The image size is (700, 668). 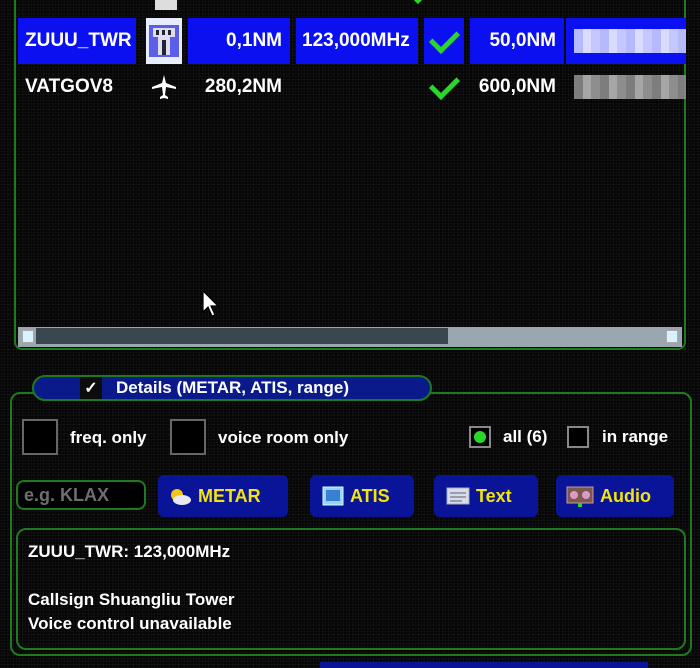 I want to click on voice-room-only-label: voice room only, so click(x=283, y=437).